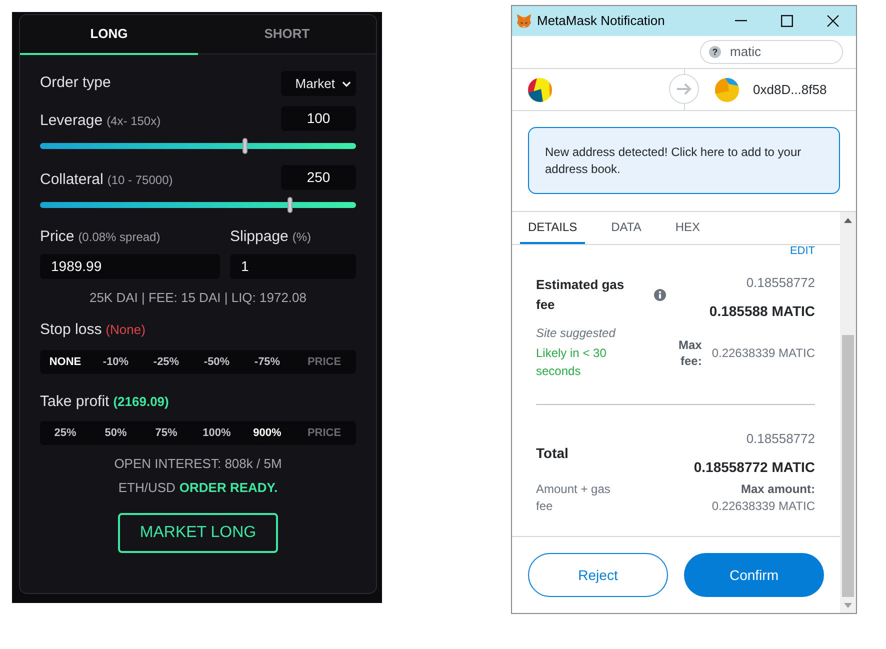  What do you see at coordinates (147, 488) in the screenshot?
I see `pair-label: ETH/USD` at bounding box center [147, 488].